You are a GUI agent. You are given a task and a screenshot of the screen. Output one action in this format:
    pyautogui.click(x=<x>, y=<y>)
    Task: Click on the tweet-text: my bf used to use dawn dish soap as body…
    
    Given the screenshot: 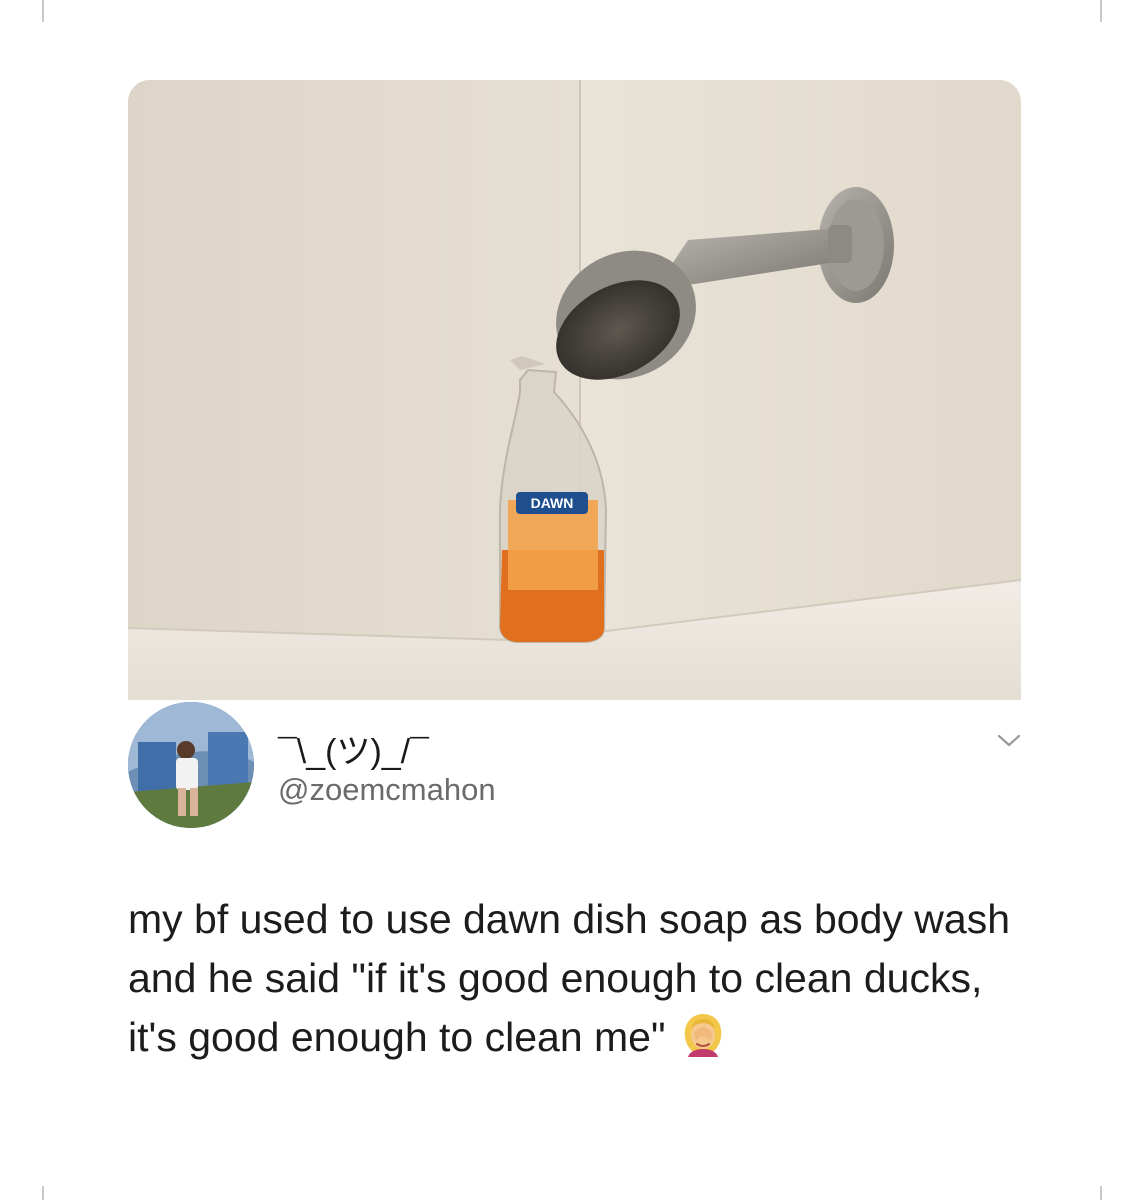 What is the action you would take?
    pyautogui.click(x=569, y=978)
    